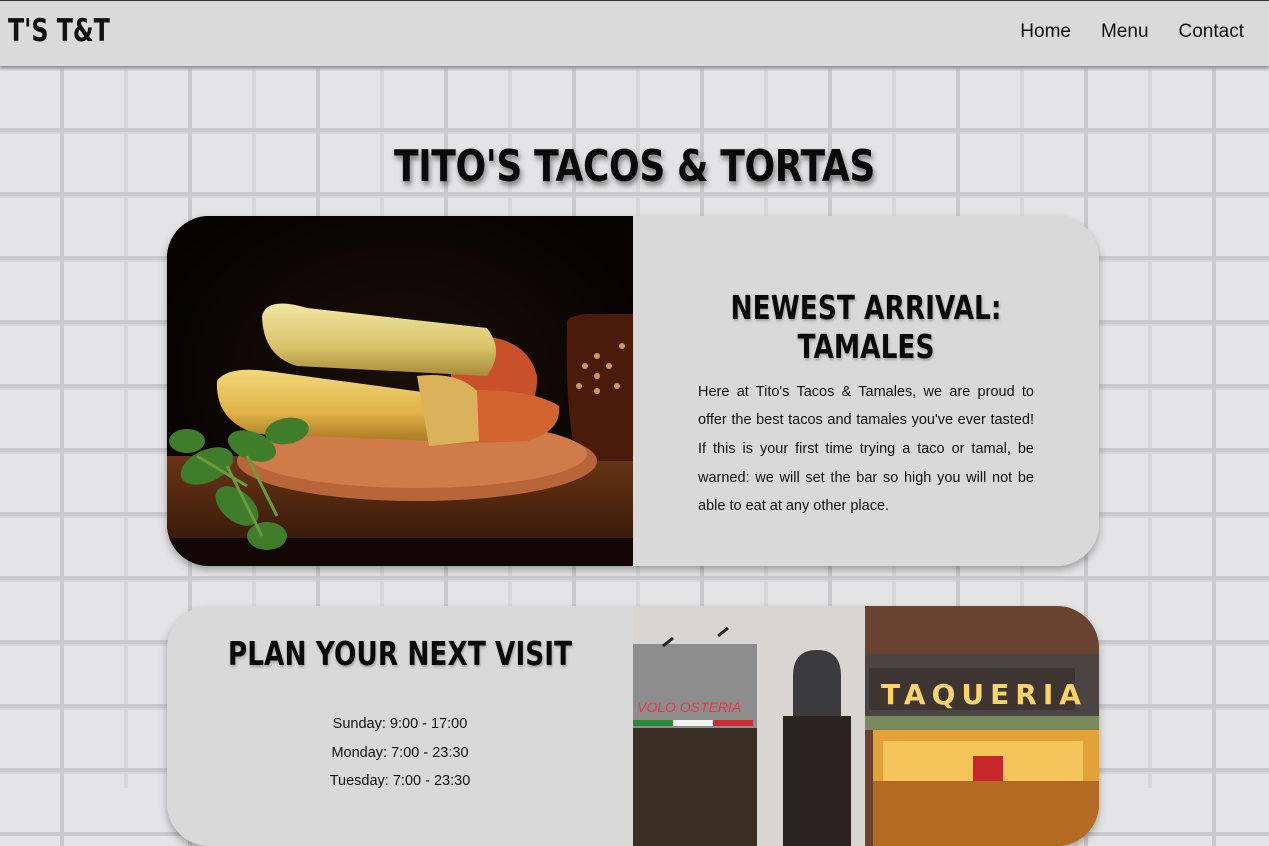 This screenshot has height=846, width=1269. I want to click on nav-links: Home Menu Contact, so click(1132, 32).